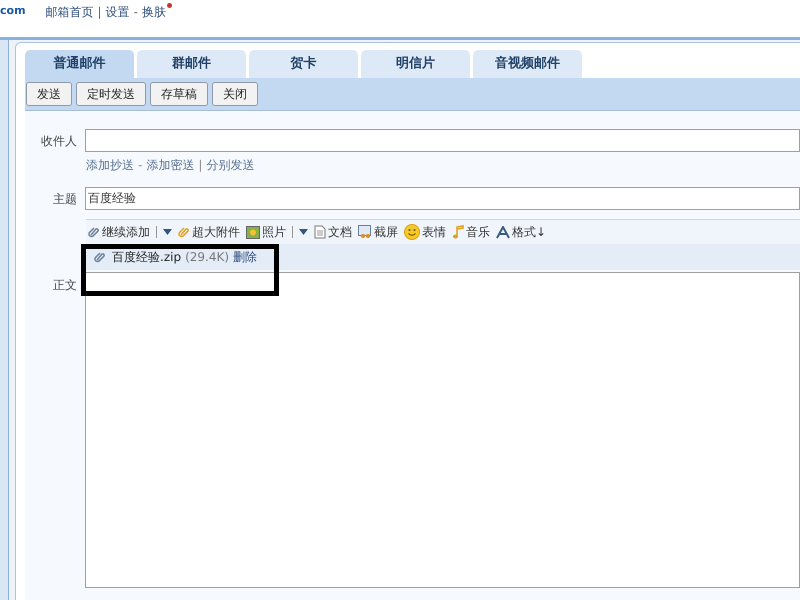 The width and height of the screenshot is (800, 600). What do you see at coordinates (235, 94) in the screenshot?
I see `action-button: 关闭` at bounding box center [235, 94].